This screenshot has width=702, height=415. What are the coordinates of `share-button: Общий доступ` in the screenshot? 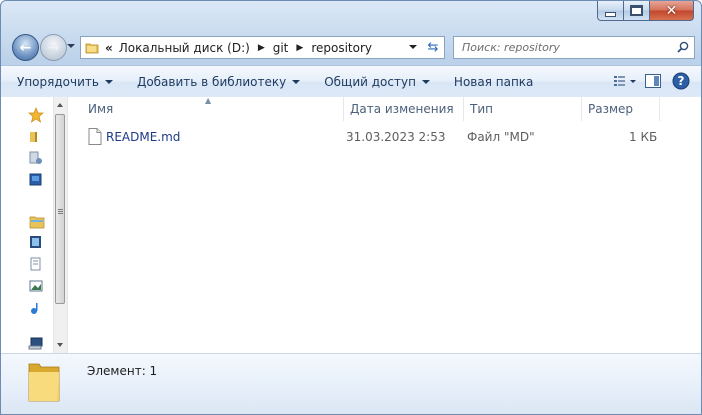 It's located at (377, 82).